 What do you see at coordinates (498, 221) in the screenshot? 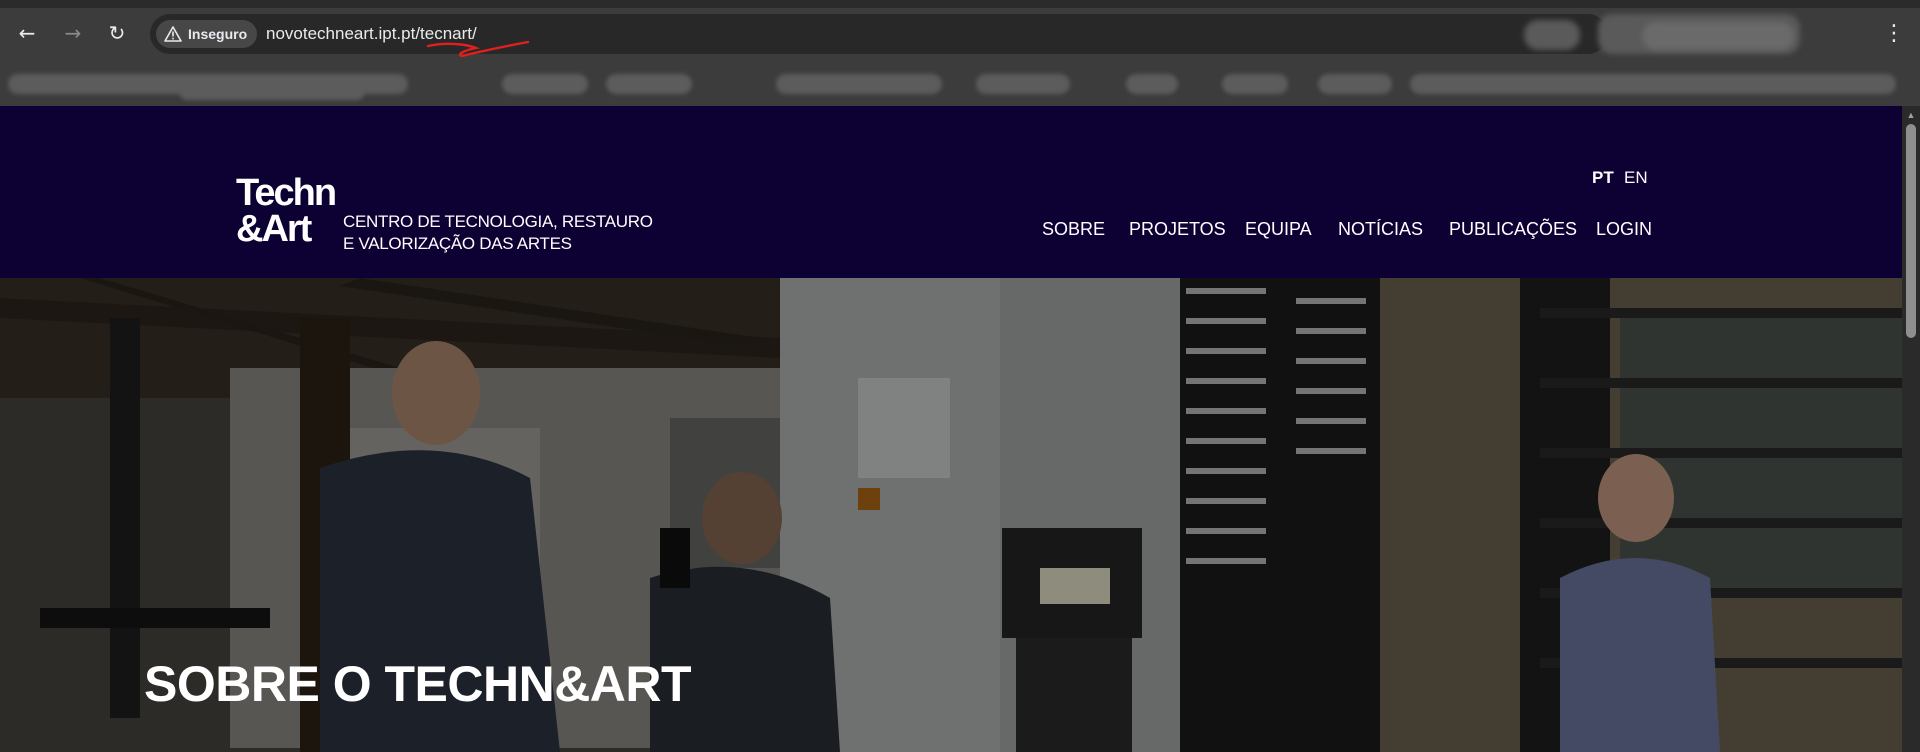
I see `logo-tagline-1: CENTRO DE TECNOLOGIA, RESTAURO` at bounding box center [498, 221].